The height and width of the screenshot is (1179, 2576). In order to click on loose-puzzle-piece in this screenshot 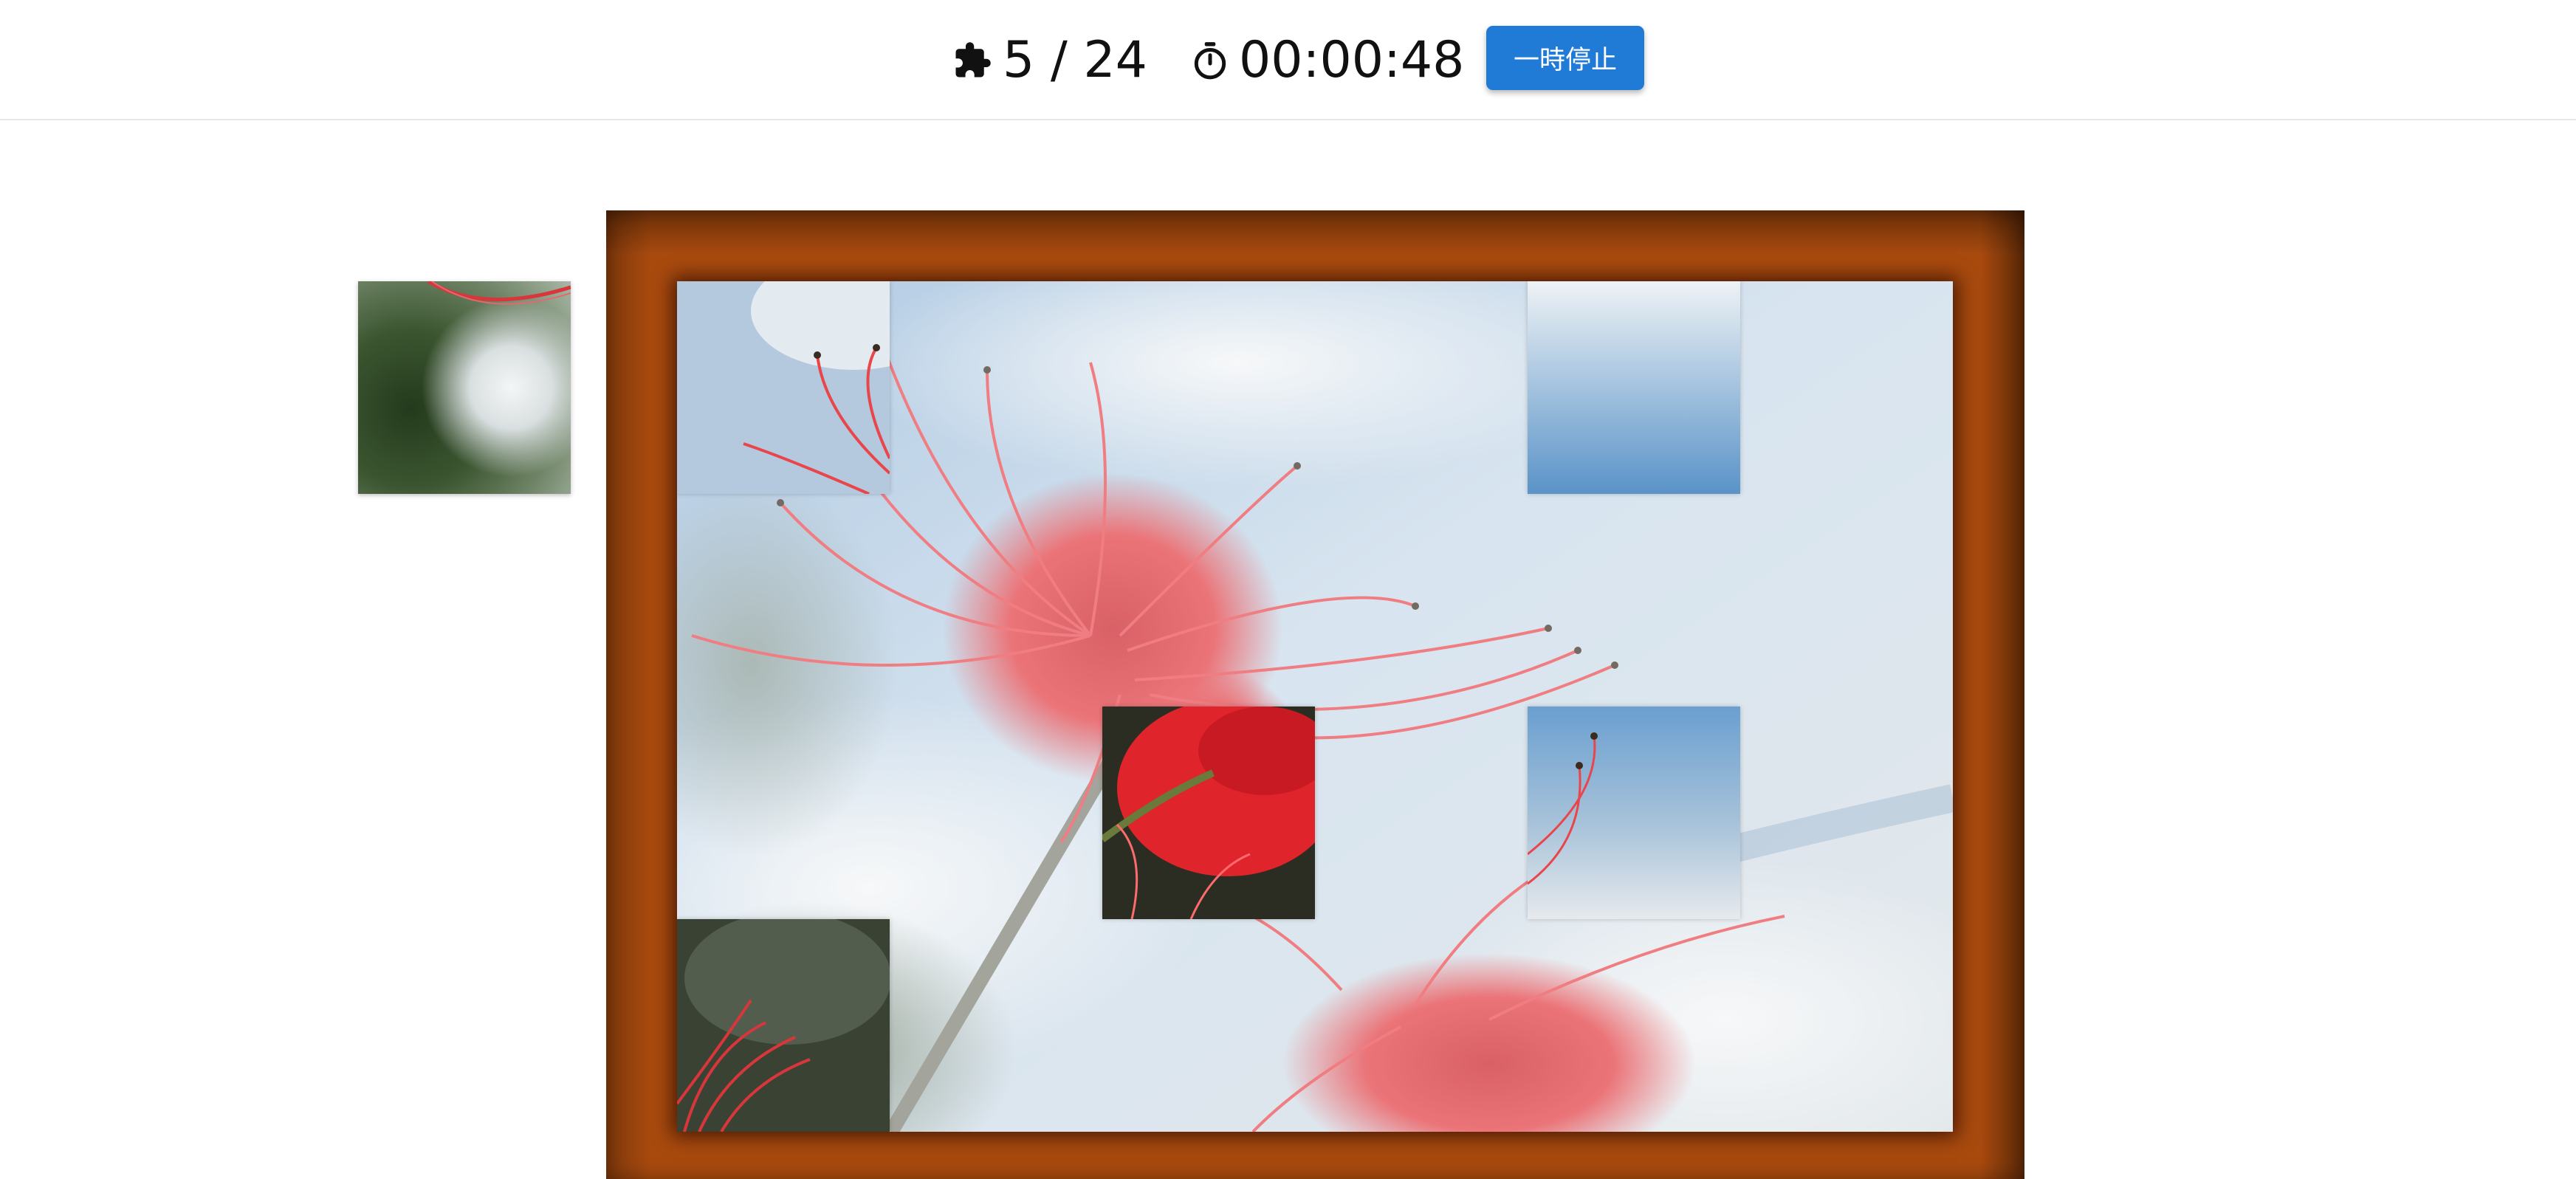, I will do `click(464, 387)`.